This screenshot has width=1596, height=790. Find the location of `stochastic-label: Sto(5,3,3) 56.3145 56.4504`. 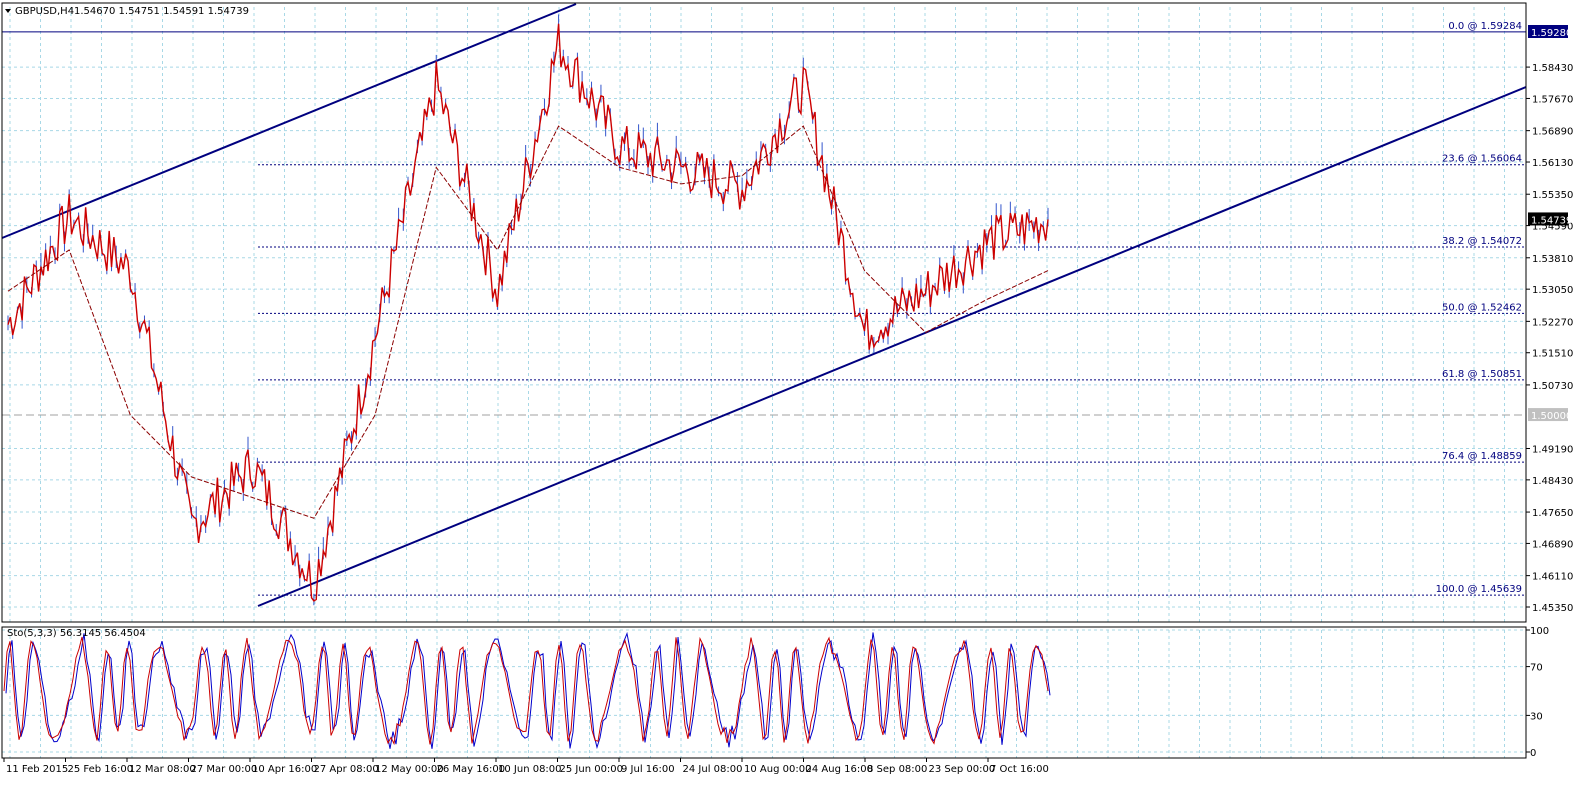

stochastic-label: Sto(5,3,3) 56.3145 56.4504 is located at coordinates (76, 633).